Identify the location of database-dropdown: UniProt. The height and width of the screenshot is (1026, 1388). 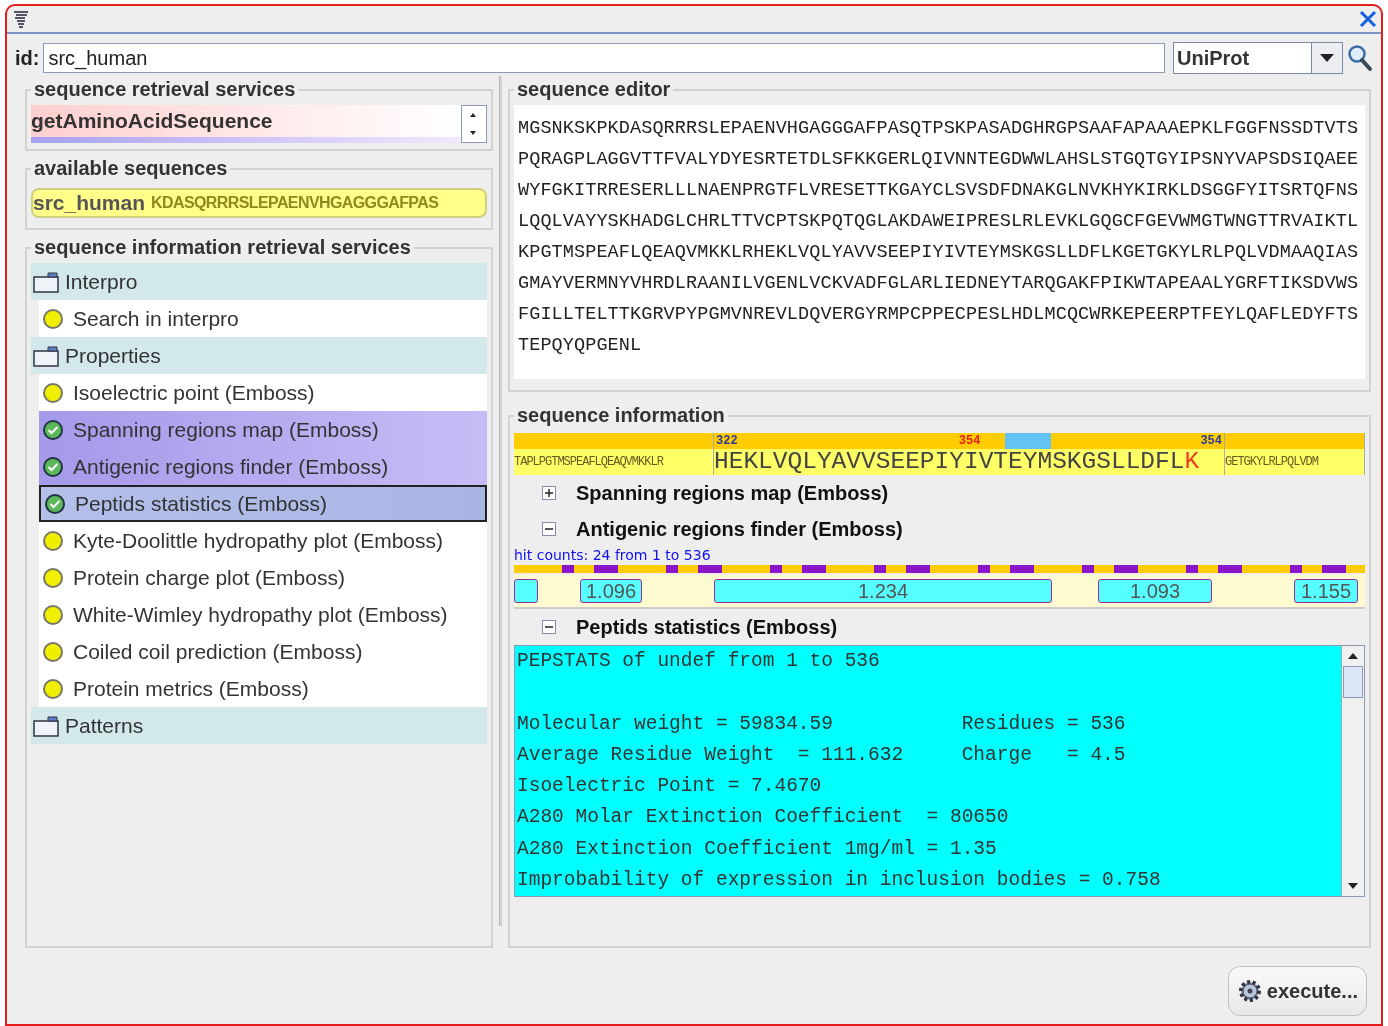
(1258, 58).